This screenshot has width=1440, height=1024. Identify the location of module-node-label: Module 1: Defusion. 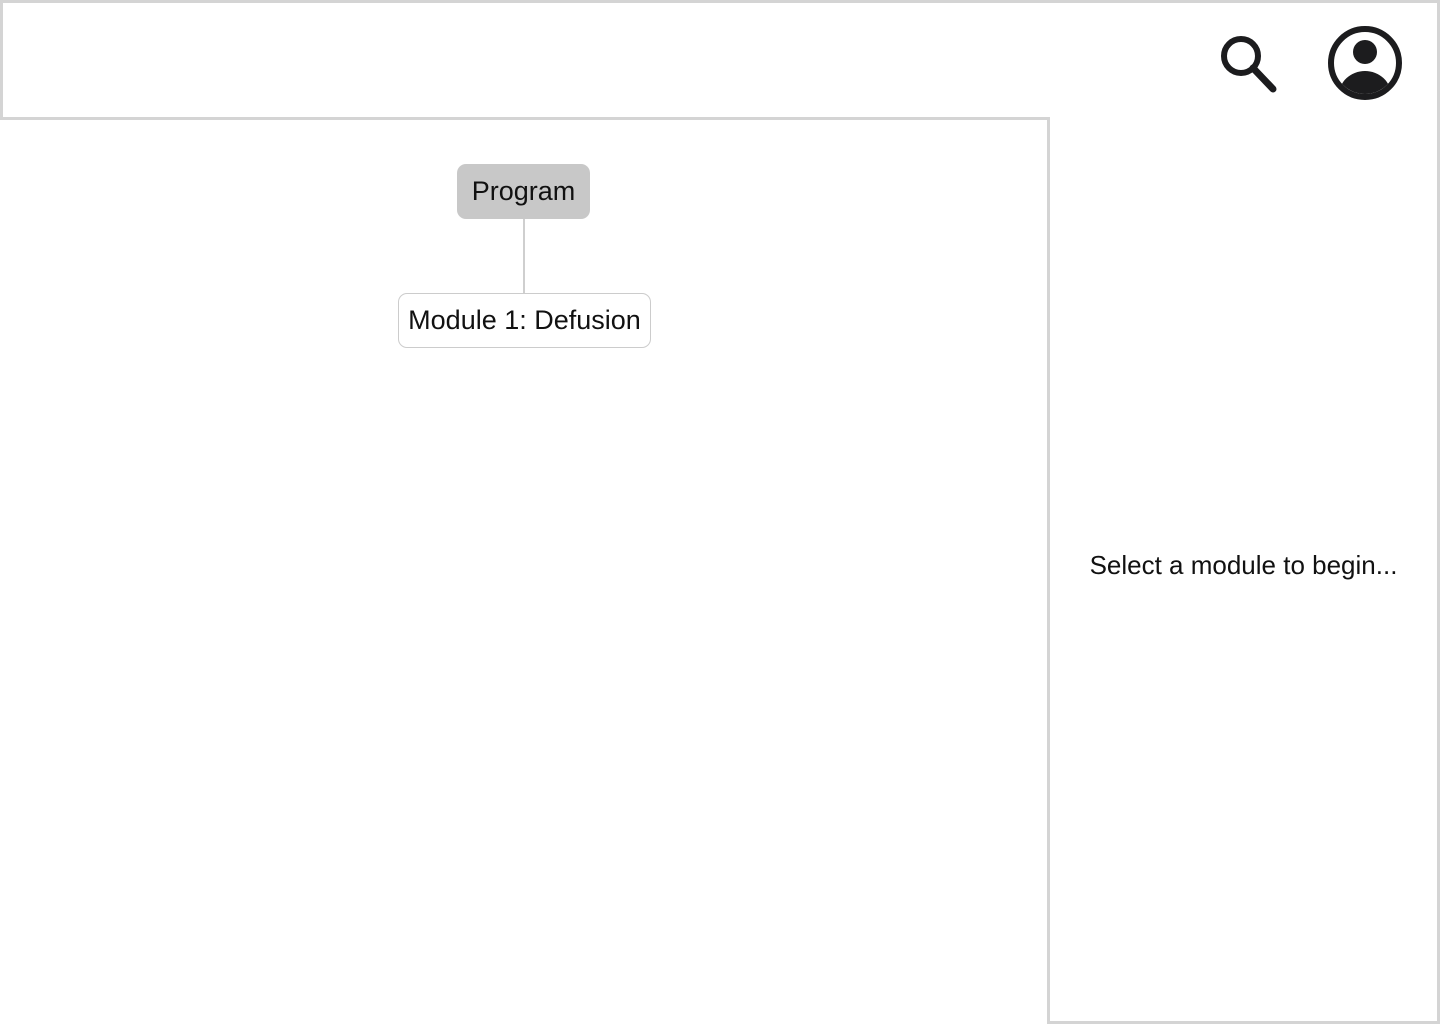
(524, 320).